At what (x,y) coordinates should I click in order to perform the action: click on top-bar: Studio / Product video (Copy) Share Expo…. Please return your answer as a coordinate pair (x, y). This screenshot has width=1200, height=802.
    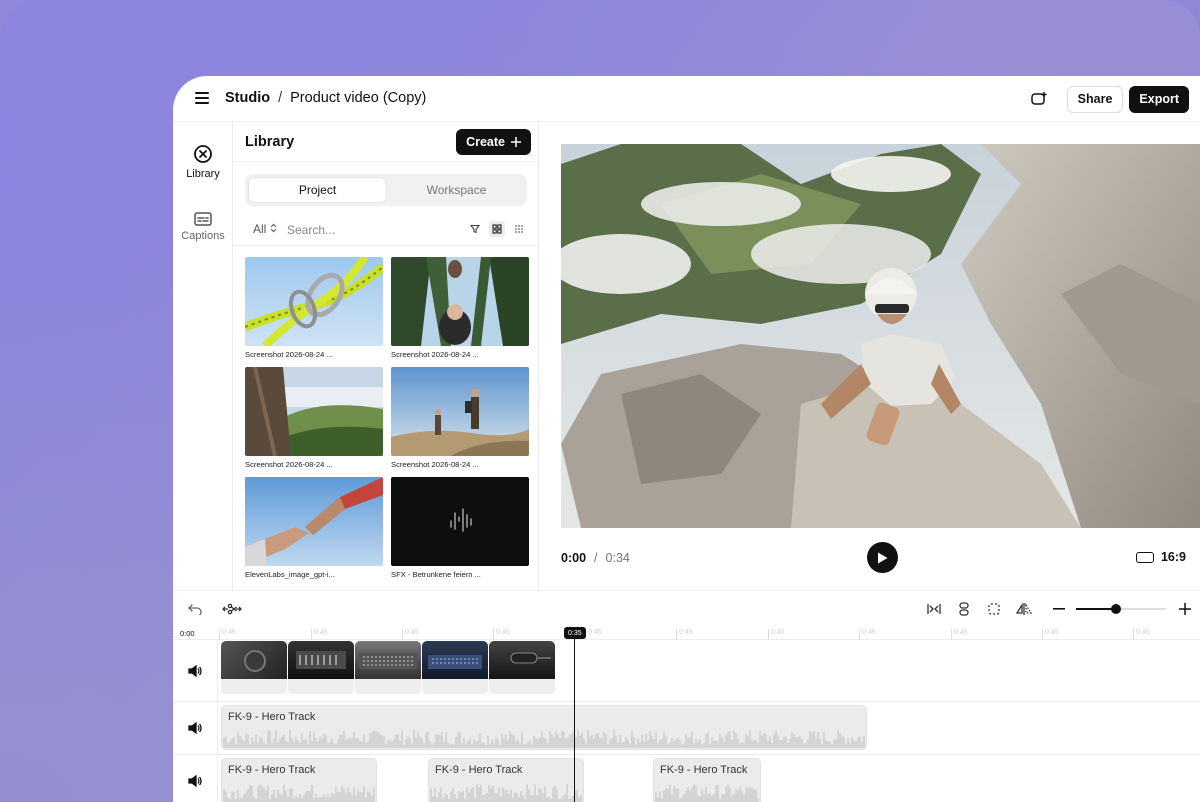
    Looking at the image, I should click on (686, 99).